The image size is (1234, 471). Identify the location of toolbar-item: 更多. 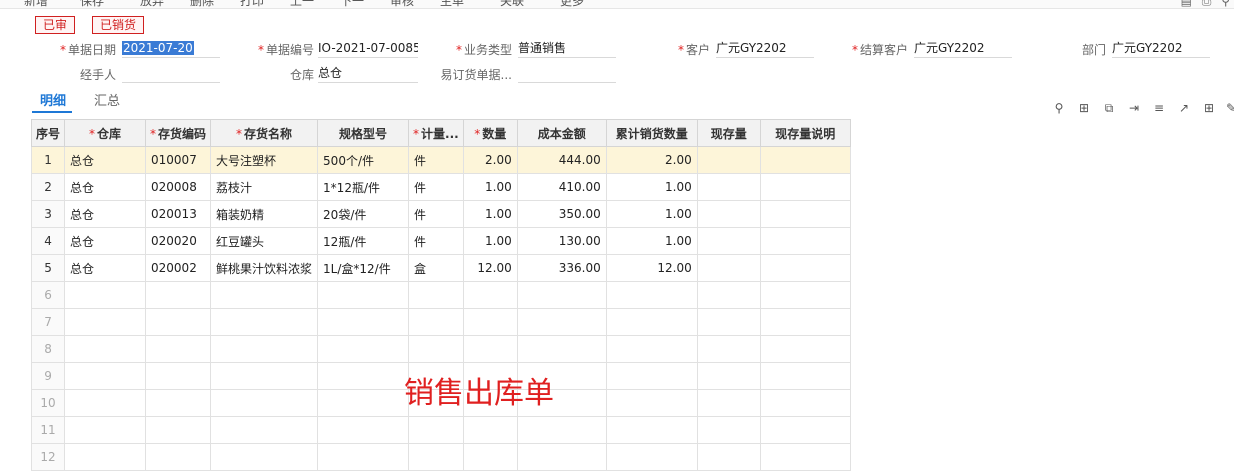
(572, 4).